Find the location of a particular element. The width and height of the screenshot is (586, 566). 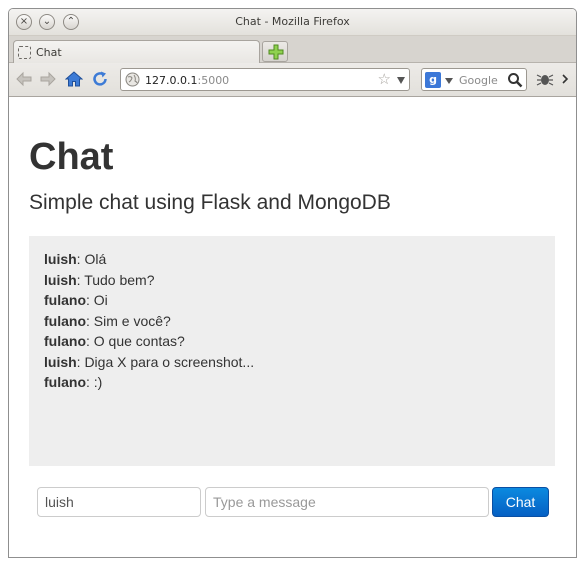

username-input is located at coordinates (119, 502).